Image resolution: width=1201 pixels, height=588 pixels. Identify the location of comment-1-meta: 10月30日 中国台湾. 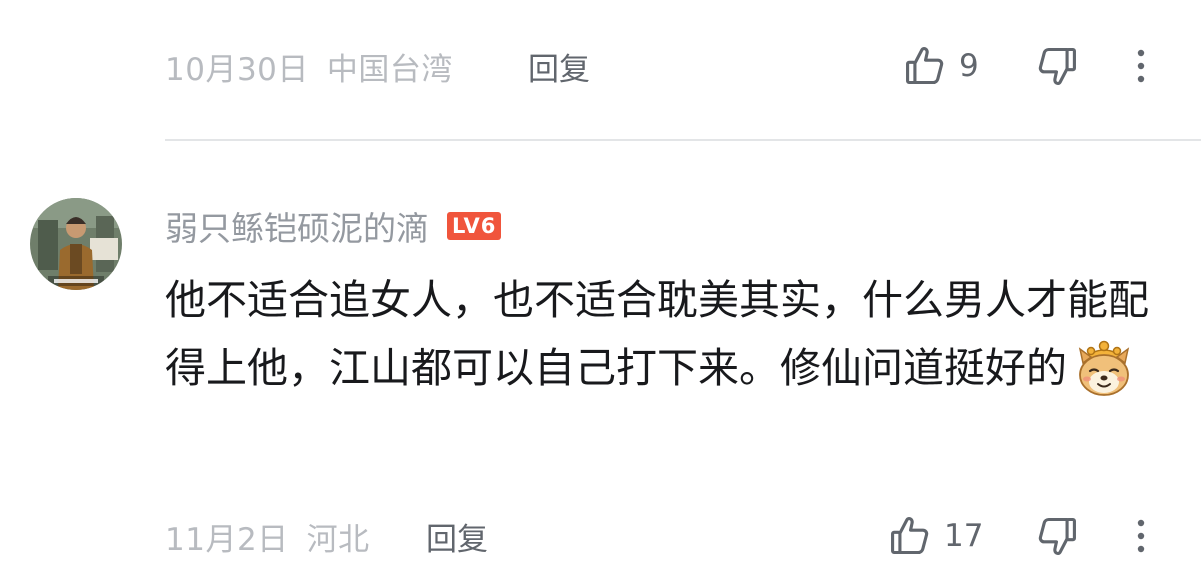
(309, 66).